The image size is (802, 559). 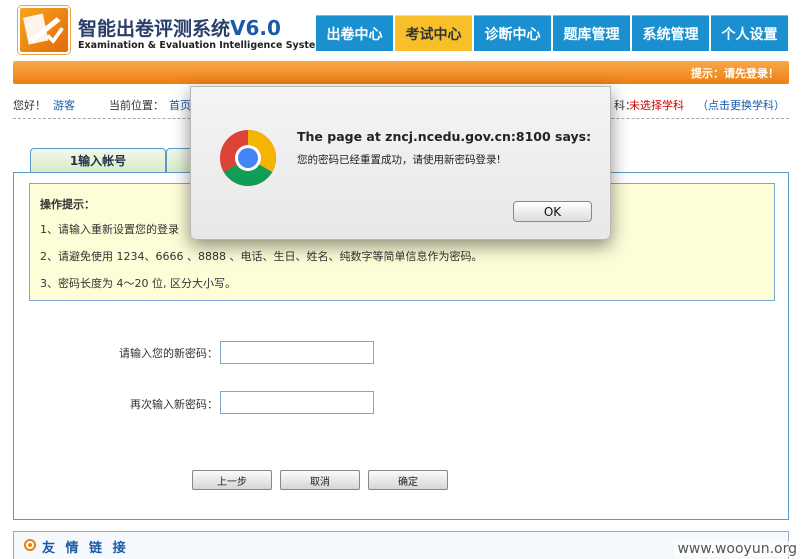 I want to click on confirm-password-input, so click(x=297, y=402).